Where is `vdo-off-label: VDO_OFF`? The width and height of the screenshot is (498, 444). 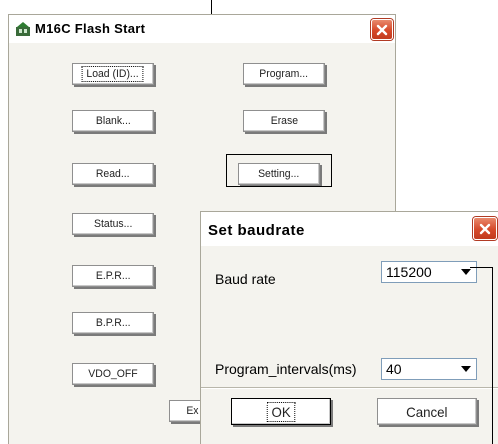
vdo-off-label: VDO_OFF is located at coordinates (113, 374).